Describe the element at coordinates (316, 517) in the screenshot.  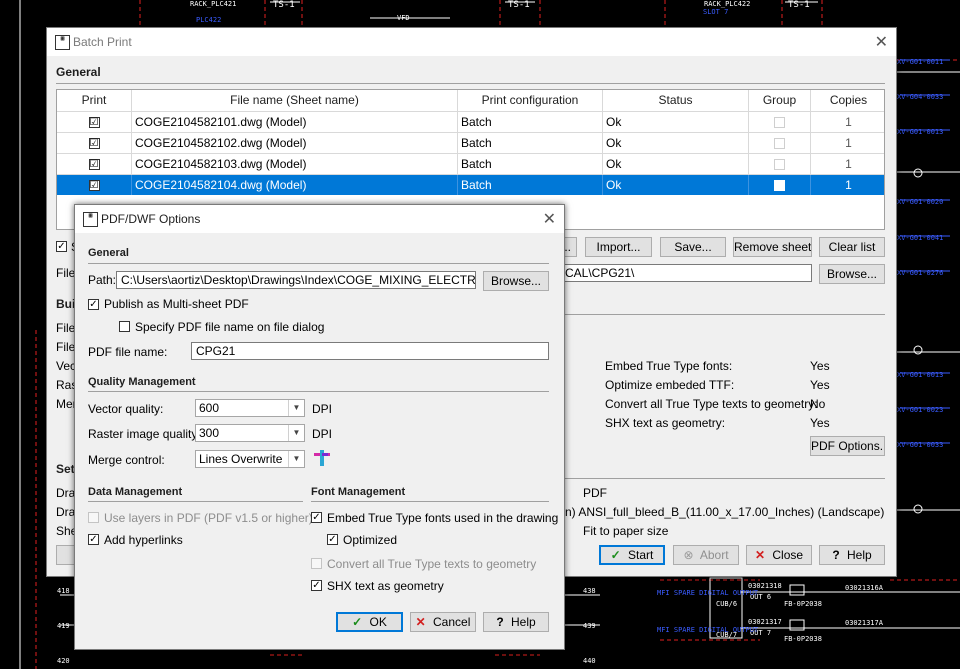
I see `embed-ttf-checkbox: ✓` at that location.